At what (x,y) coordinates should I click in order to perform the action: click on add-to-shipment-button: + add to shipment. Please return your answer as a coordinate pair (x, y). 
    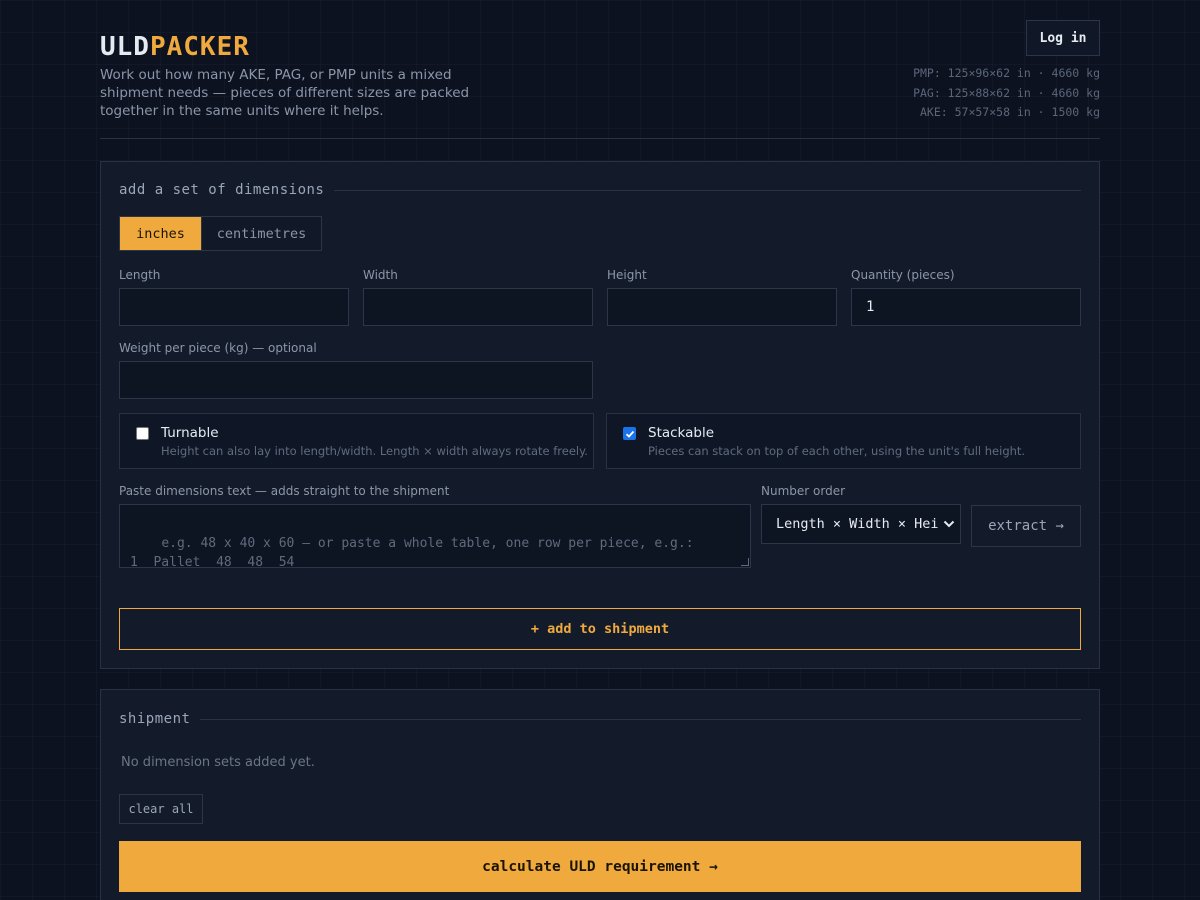
    Looking at the image, I should click on (600, 629).